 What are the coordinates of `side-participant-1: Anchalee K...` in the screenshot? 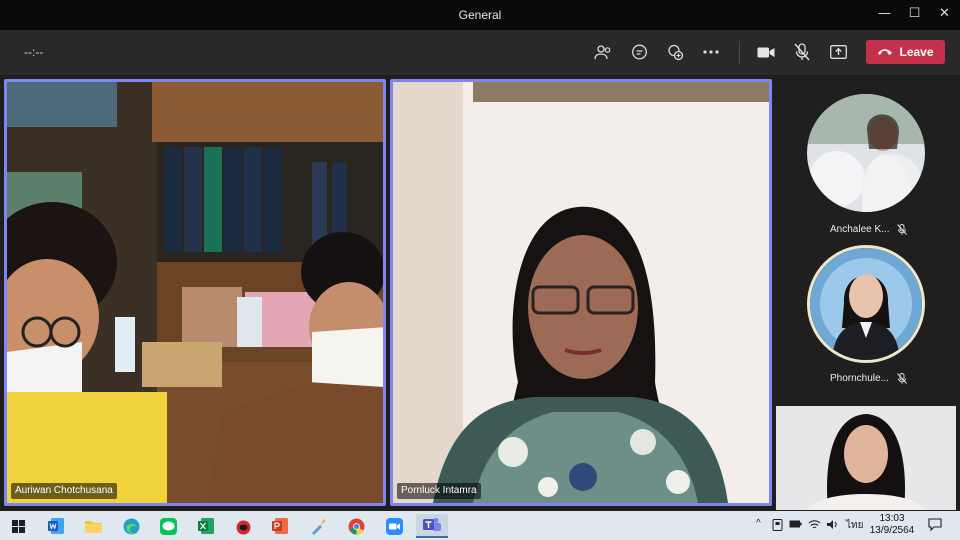 It's located at (869, 229).